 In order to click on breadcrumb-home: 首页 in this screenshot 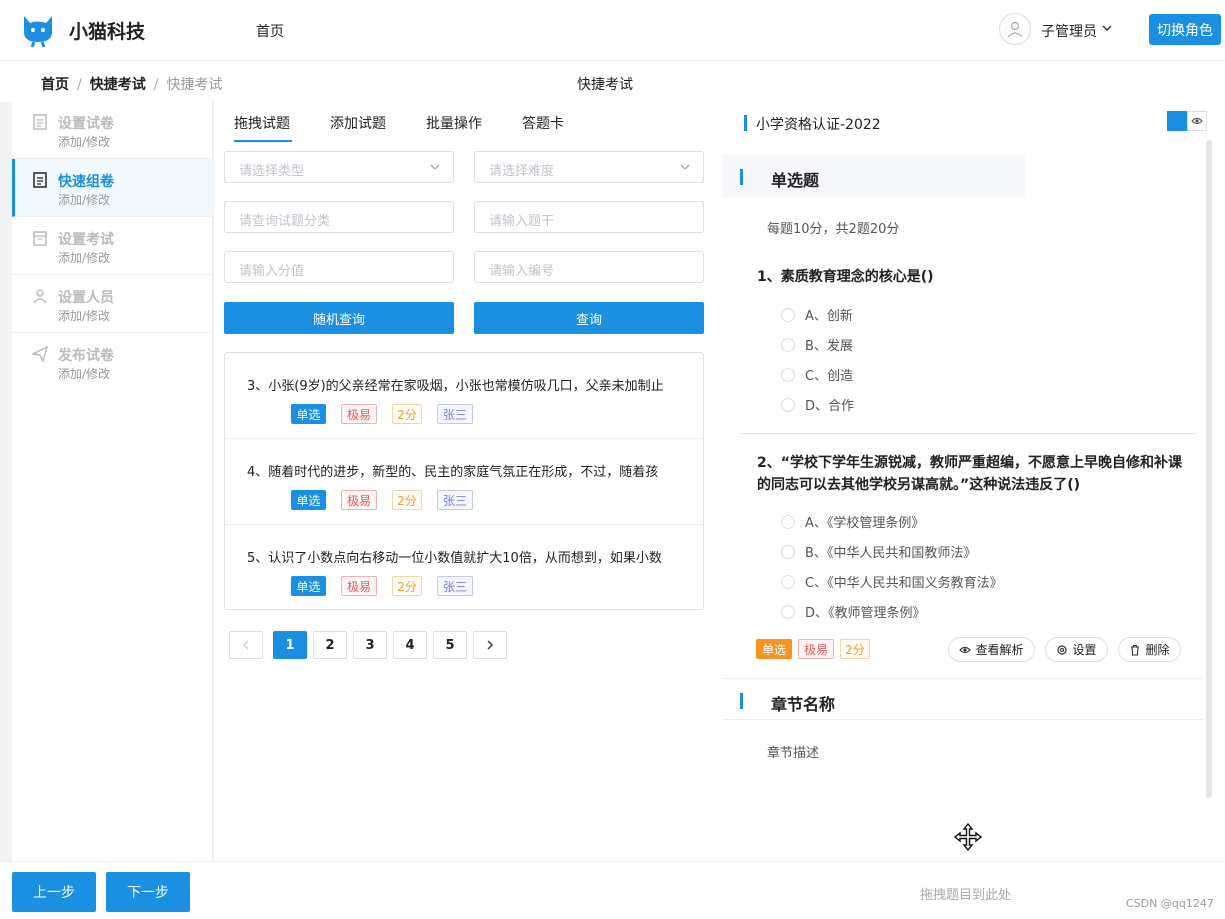, I will do `click(55, 85)`.